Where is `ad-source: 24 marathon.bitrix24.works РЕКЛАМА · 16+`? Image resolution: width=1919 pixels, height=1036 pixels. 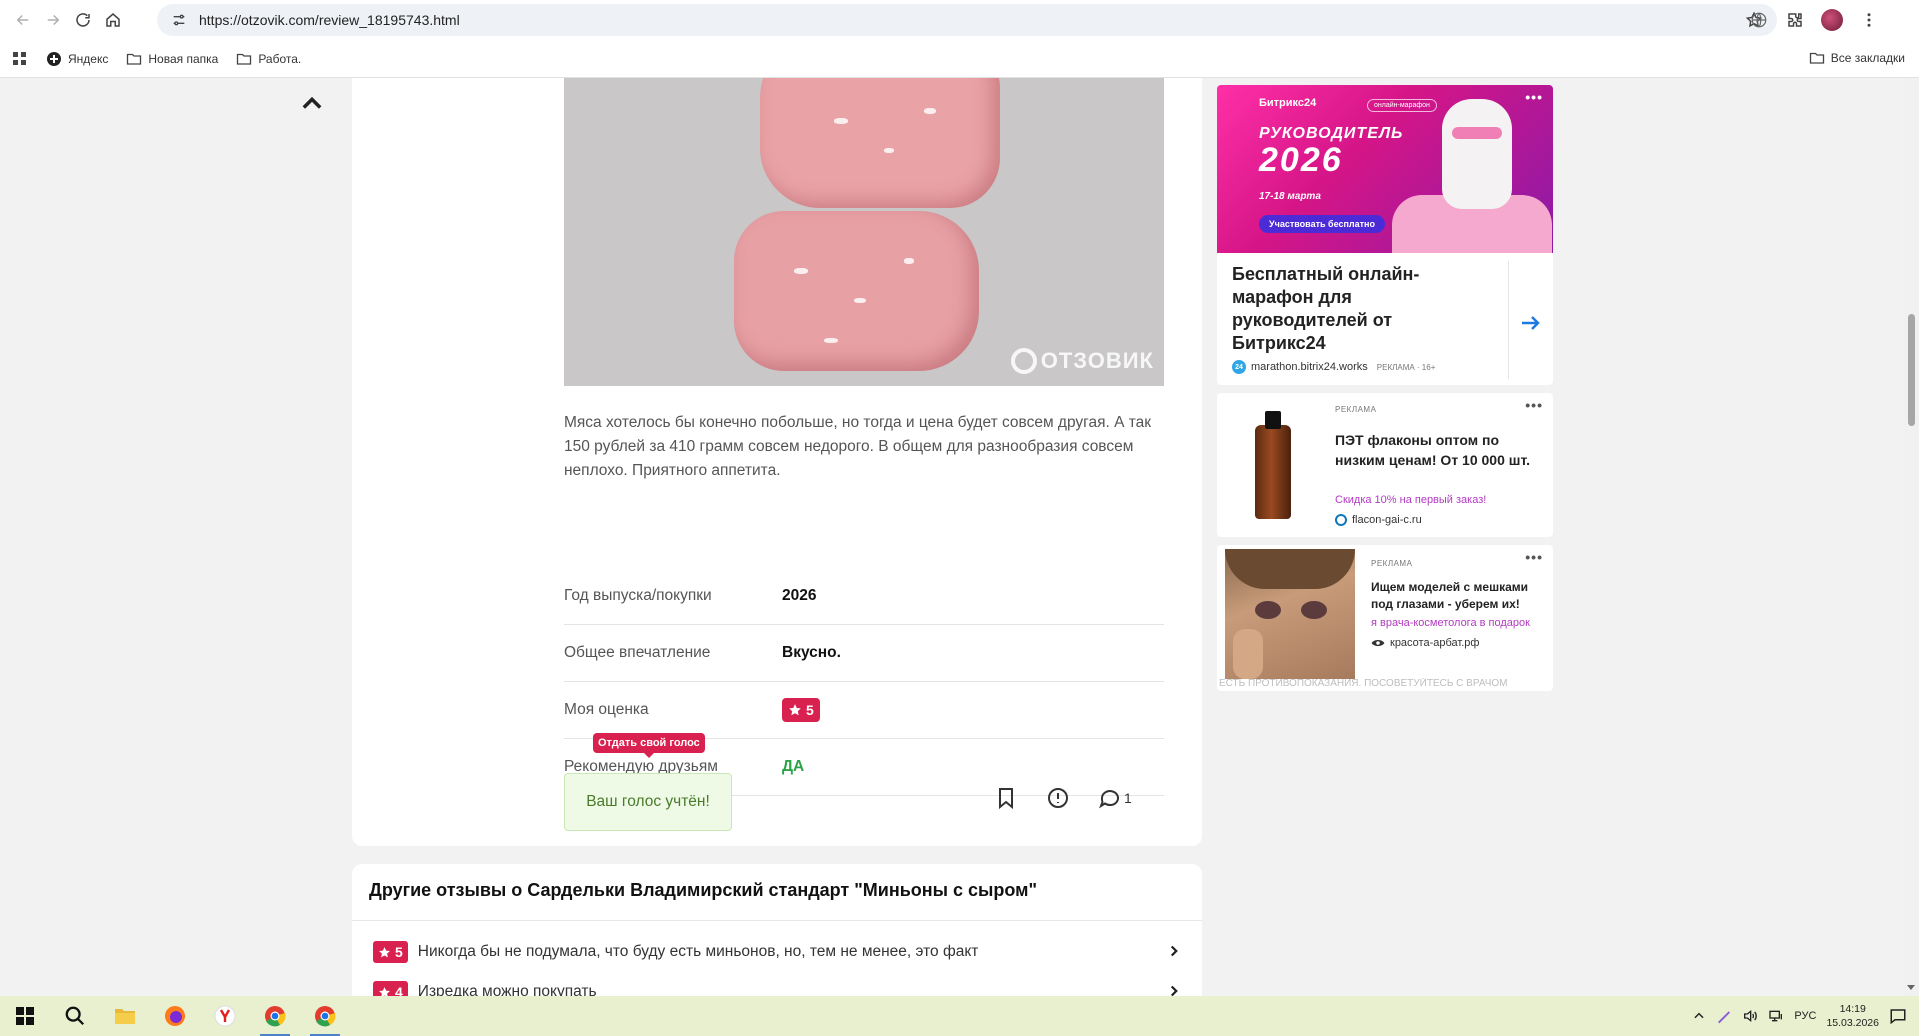 ad-source: 24 marathon.bitrix24.works РЕКЛАМА · 16+ is located at coordinates (1333, 367).